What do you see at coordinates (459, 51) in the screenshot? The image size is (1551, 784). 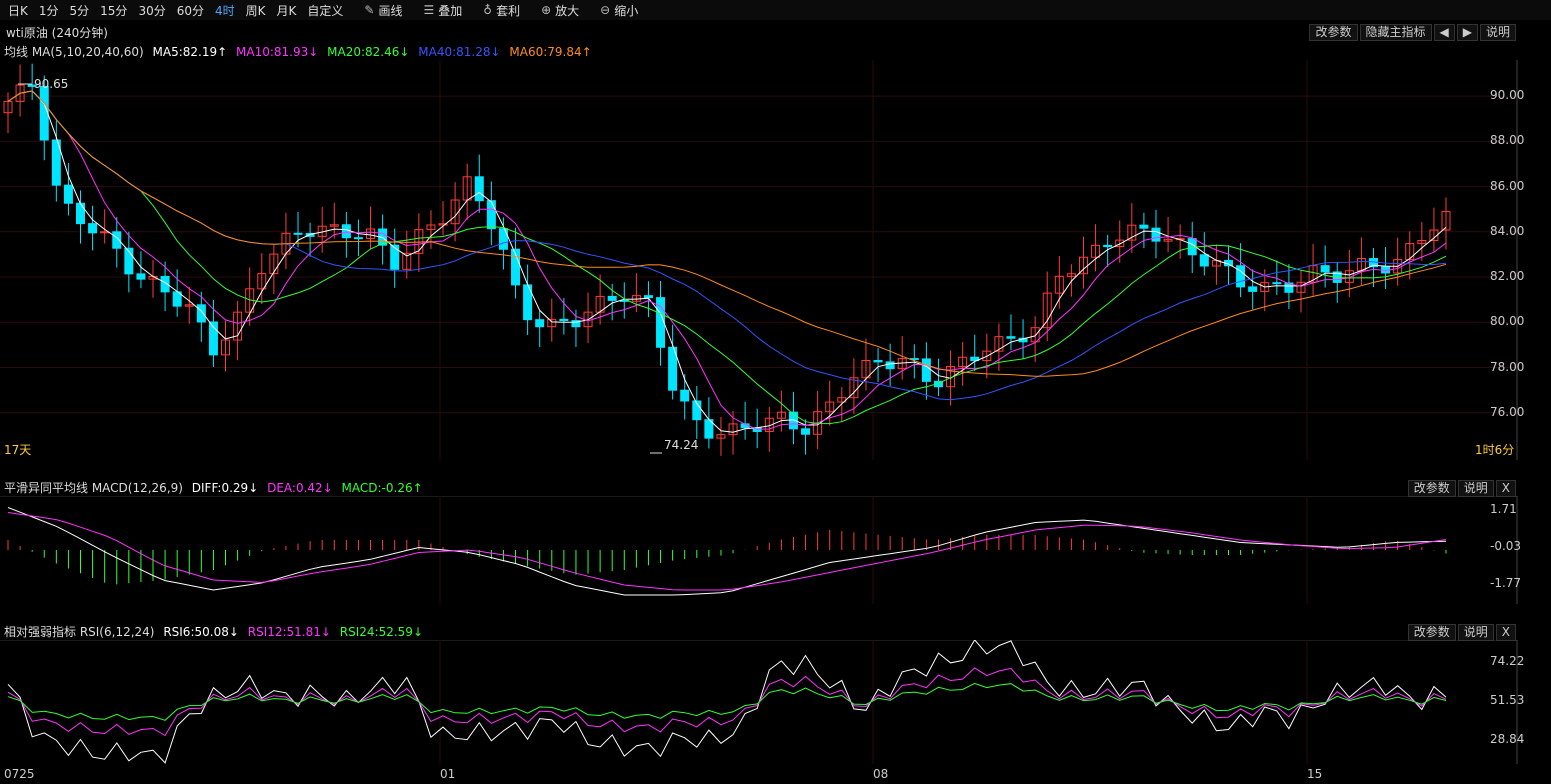 I see `ma40-value: MA40:81.28↓` at bounding box center [459, 51].